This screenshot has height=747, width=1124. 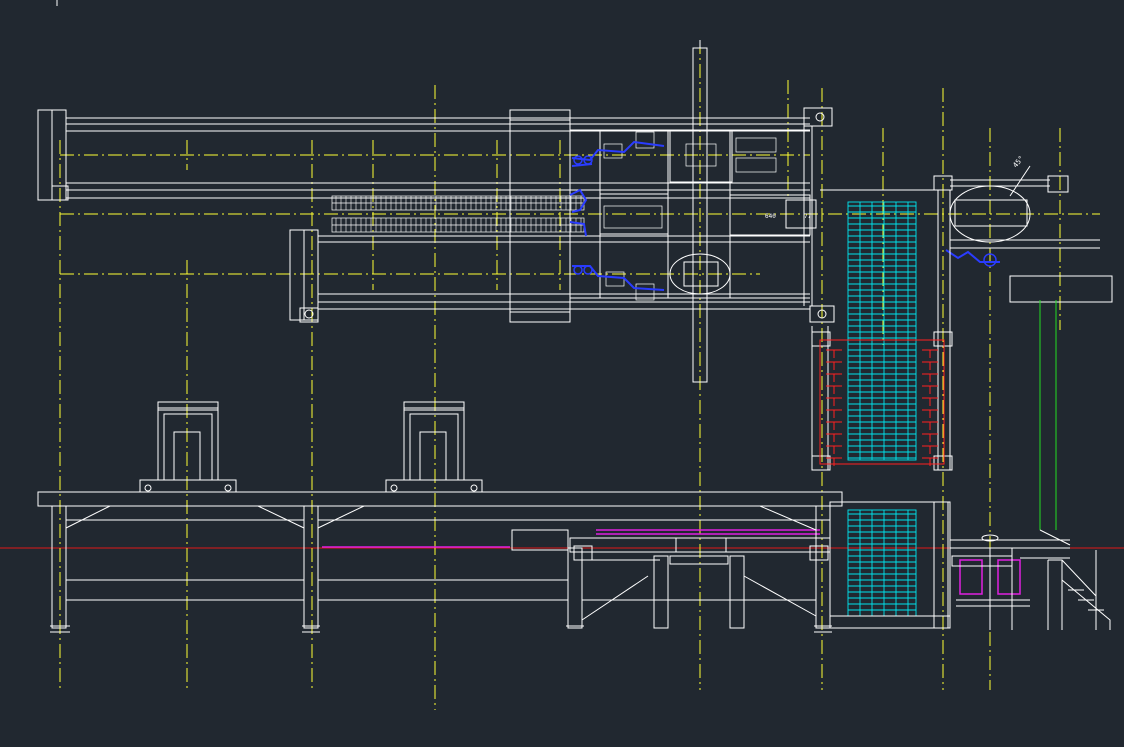 I want to click on dim-text-left: 640, so click(x=770, y=216).